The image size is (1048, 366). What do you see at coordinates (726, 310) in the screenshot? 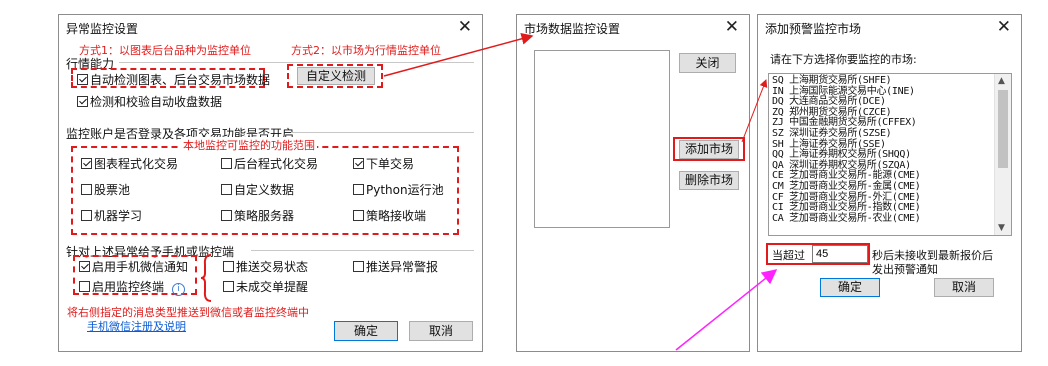
I see `arrow-to-timeout` at bounding box center [726, 310].